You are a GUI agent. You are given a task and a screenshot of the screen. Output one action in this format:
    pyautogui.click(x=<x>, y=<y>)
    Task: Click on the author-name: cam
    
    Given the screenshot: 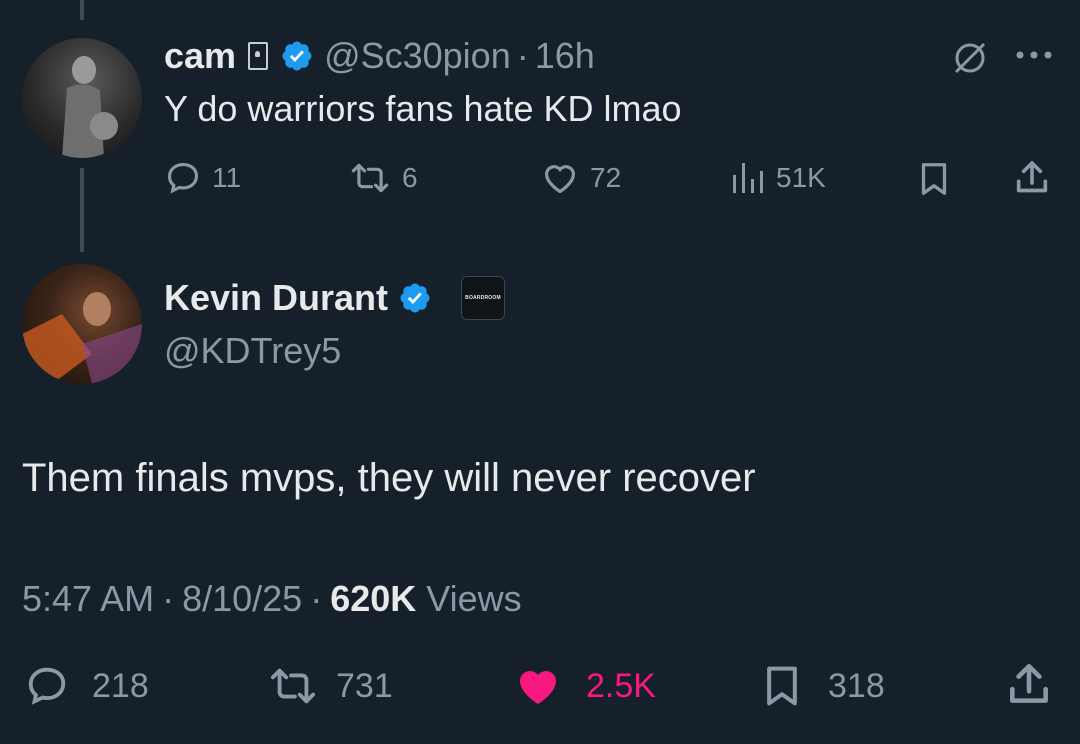 What is the action you would take?
    pyautogui.click(x=200, y=56)
    